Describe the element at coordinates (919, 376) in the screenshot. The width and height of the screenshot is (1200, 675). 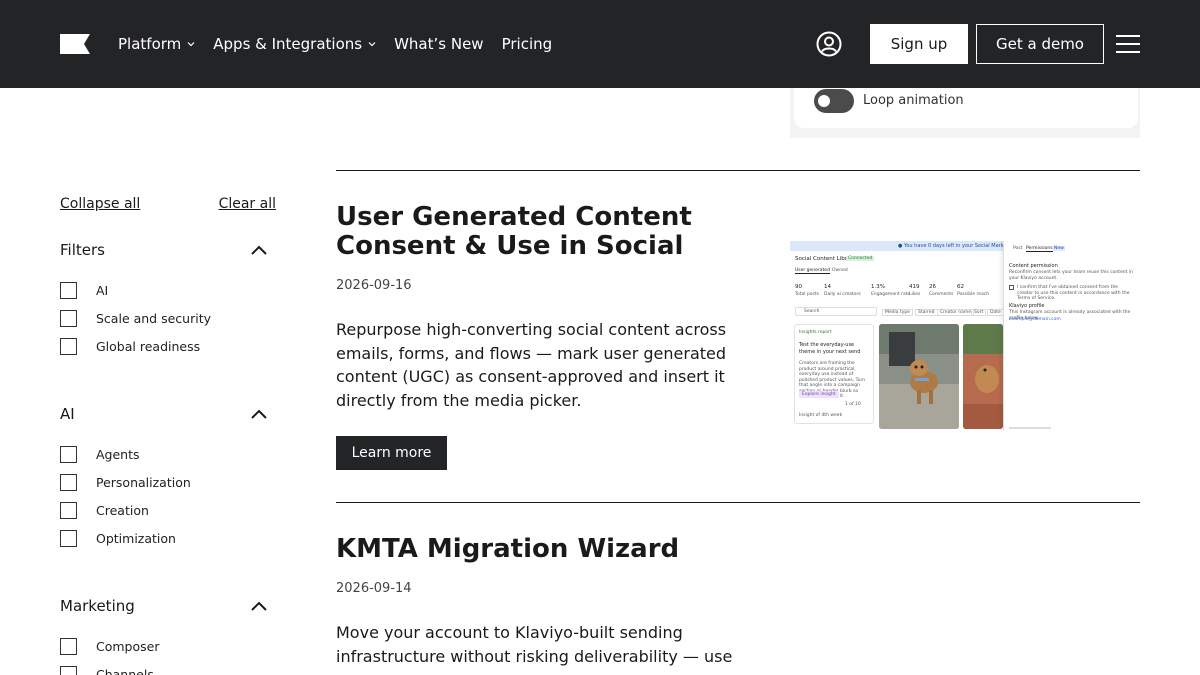
I see `ugc-photo-dog-stroller` at that location.